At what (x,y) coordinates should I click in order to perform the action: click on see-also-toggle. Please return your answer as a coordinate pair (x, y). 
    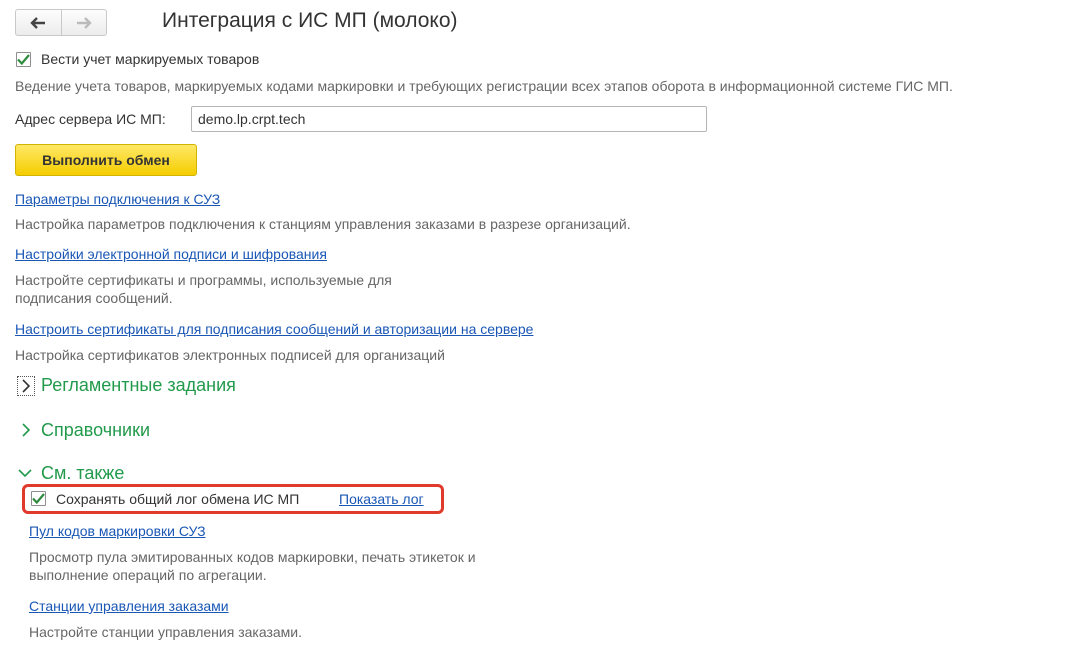
    Looking at the image, I should click on (25, 473).